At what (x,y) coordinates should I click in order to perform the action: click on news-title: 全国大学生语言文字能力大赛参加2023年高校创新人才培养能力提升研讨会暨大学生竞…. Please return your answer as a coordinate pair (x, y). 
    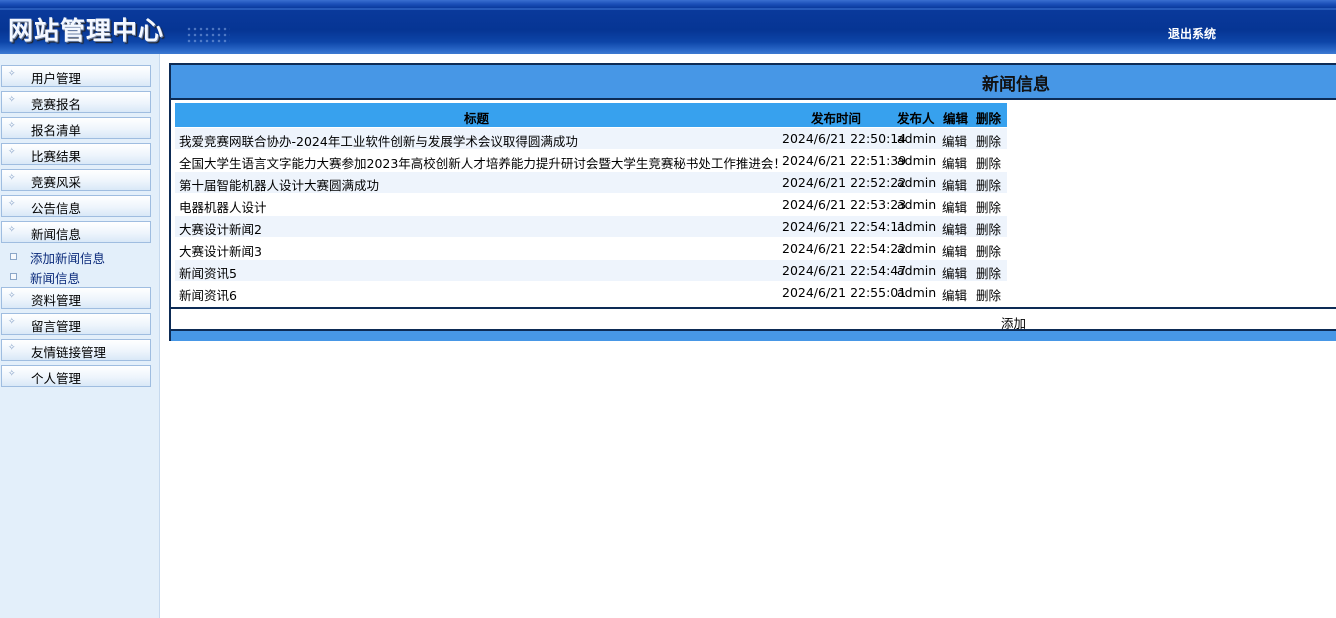
    Looking at the image, I should click on (482, 163).